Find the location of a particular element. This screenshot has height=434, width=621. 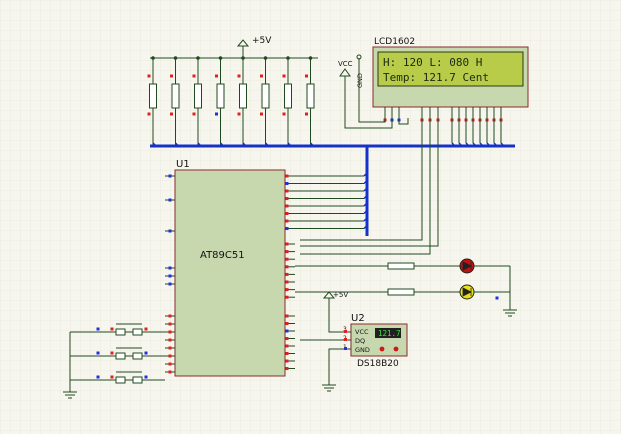

sensor-pin-gnd: GND is located at coordinates (362, 350).